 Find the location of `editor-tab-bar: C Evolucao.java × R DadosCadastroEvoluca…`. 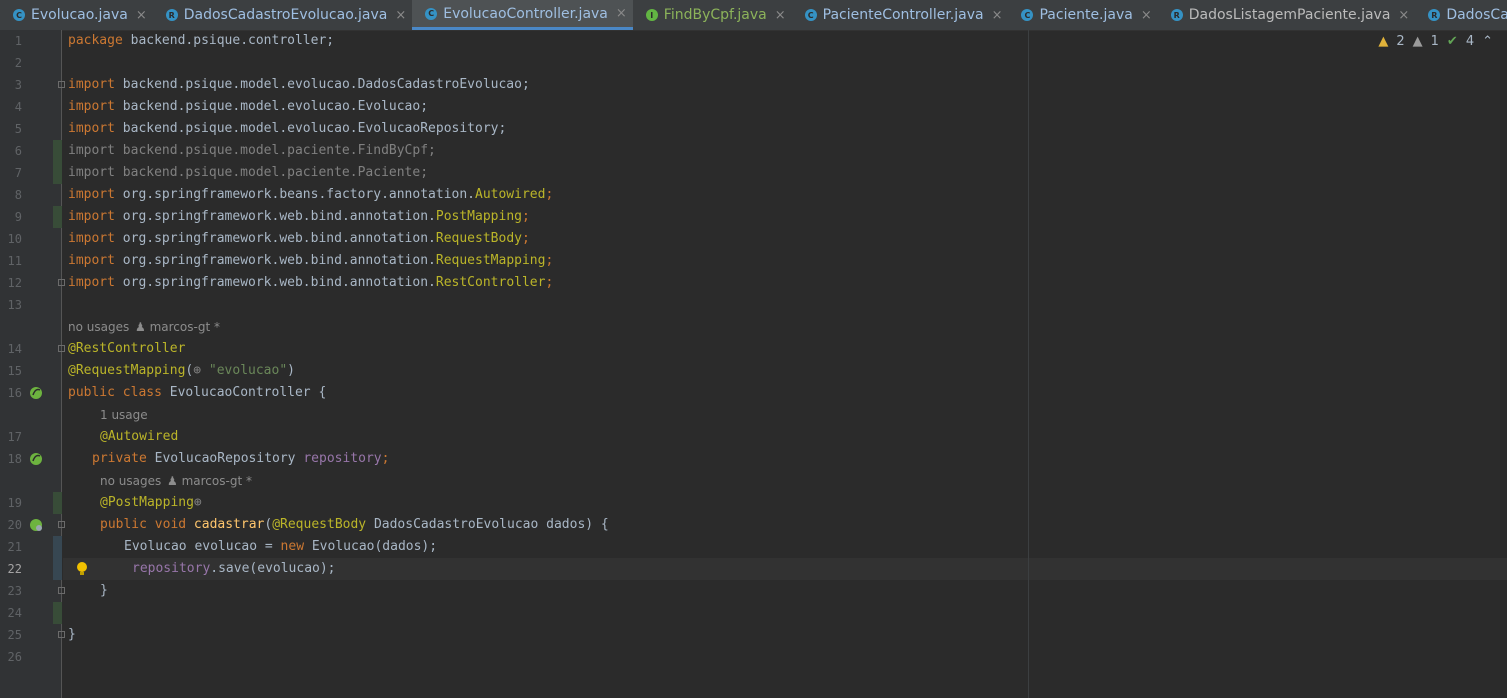

editor-tab-bar: C Evolucao.java × R DadosCadastroEvoluca… is located at coordinates (753, 15).